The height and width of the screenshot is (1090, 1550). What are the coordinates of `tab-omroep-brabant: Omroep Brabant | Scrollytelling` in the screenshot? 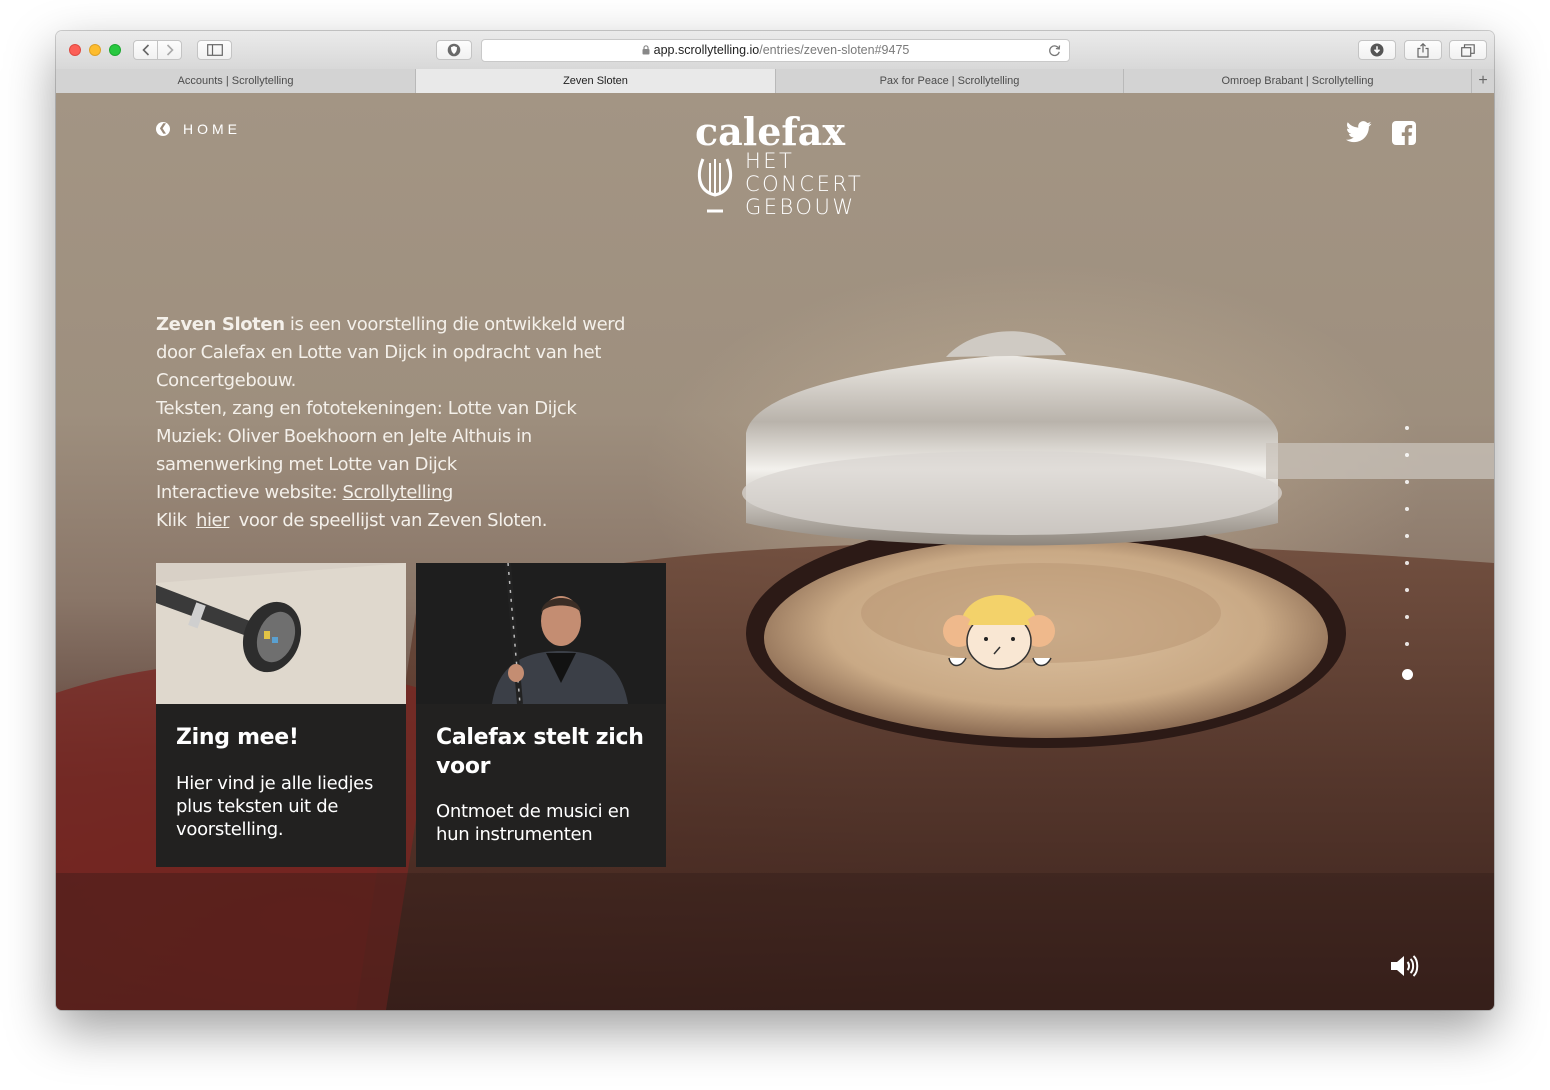 It's located at (1298, 81).